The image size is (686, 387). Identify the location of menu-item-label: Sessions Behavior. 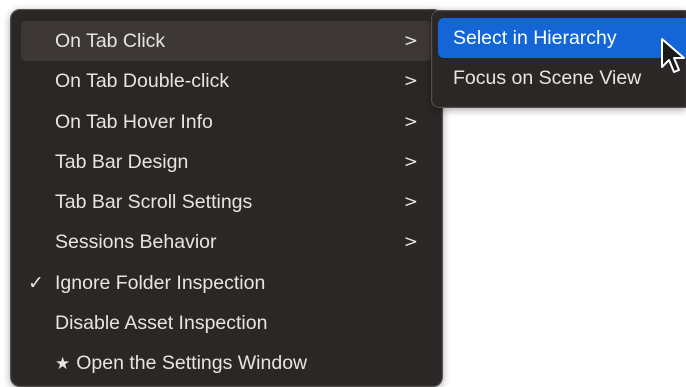
(136, 242).